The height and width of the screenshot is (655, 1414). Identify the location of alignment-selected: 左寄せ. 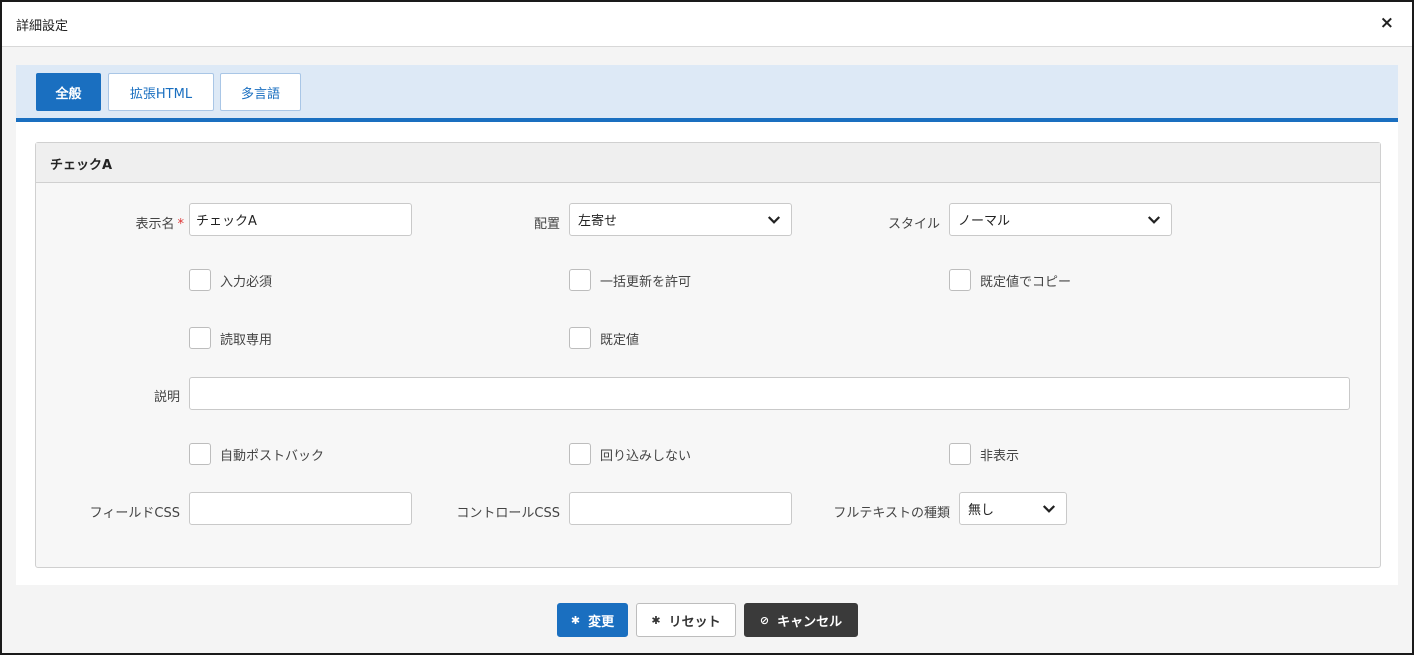
(598, 221).